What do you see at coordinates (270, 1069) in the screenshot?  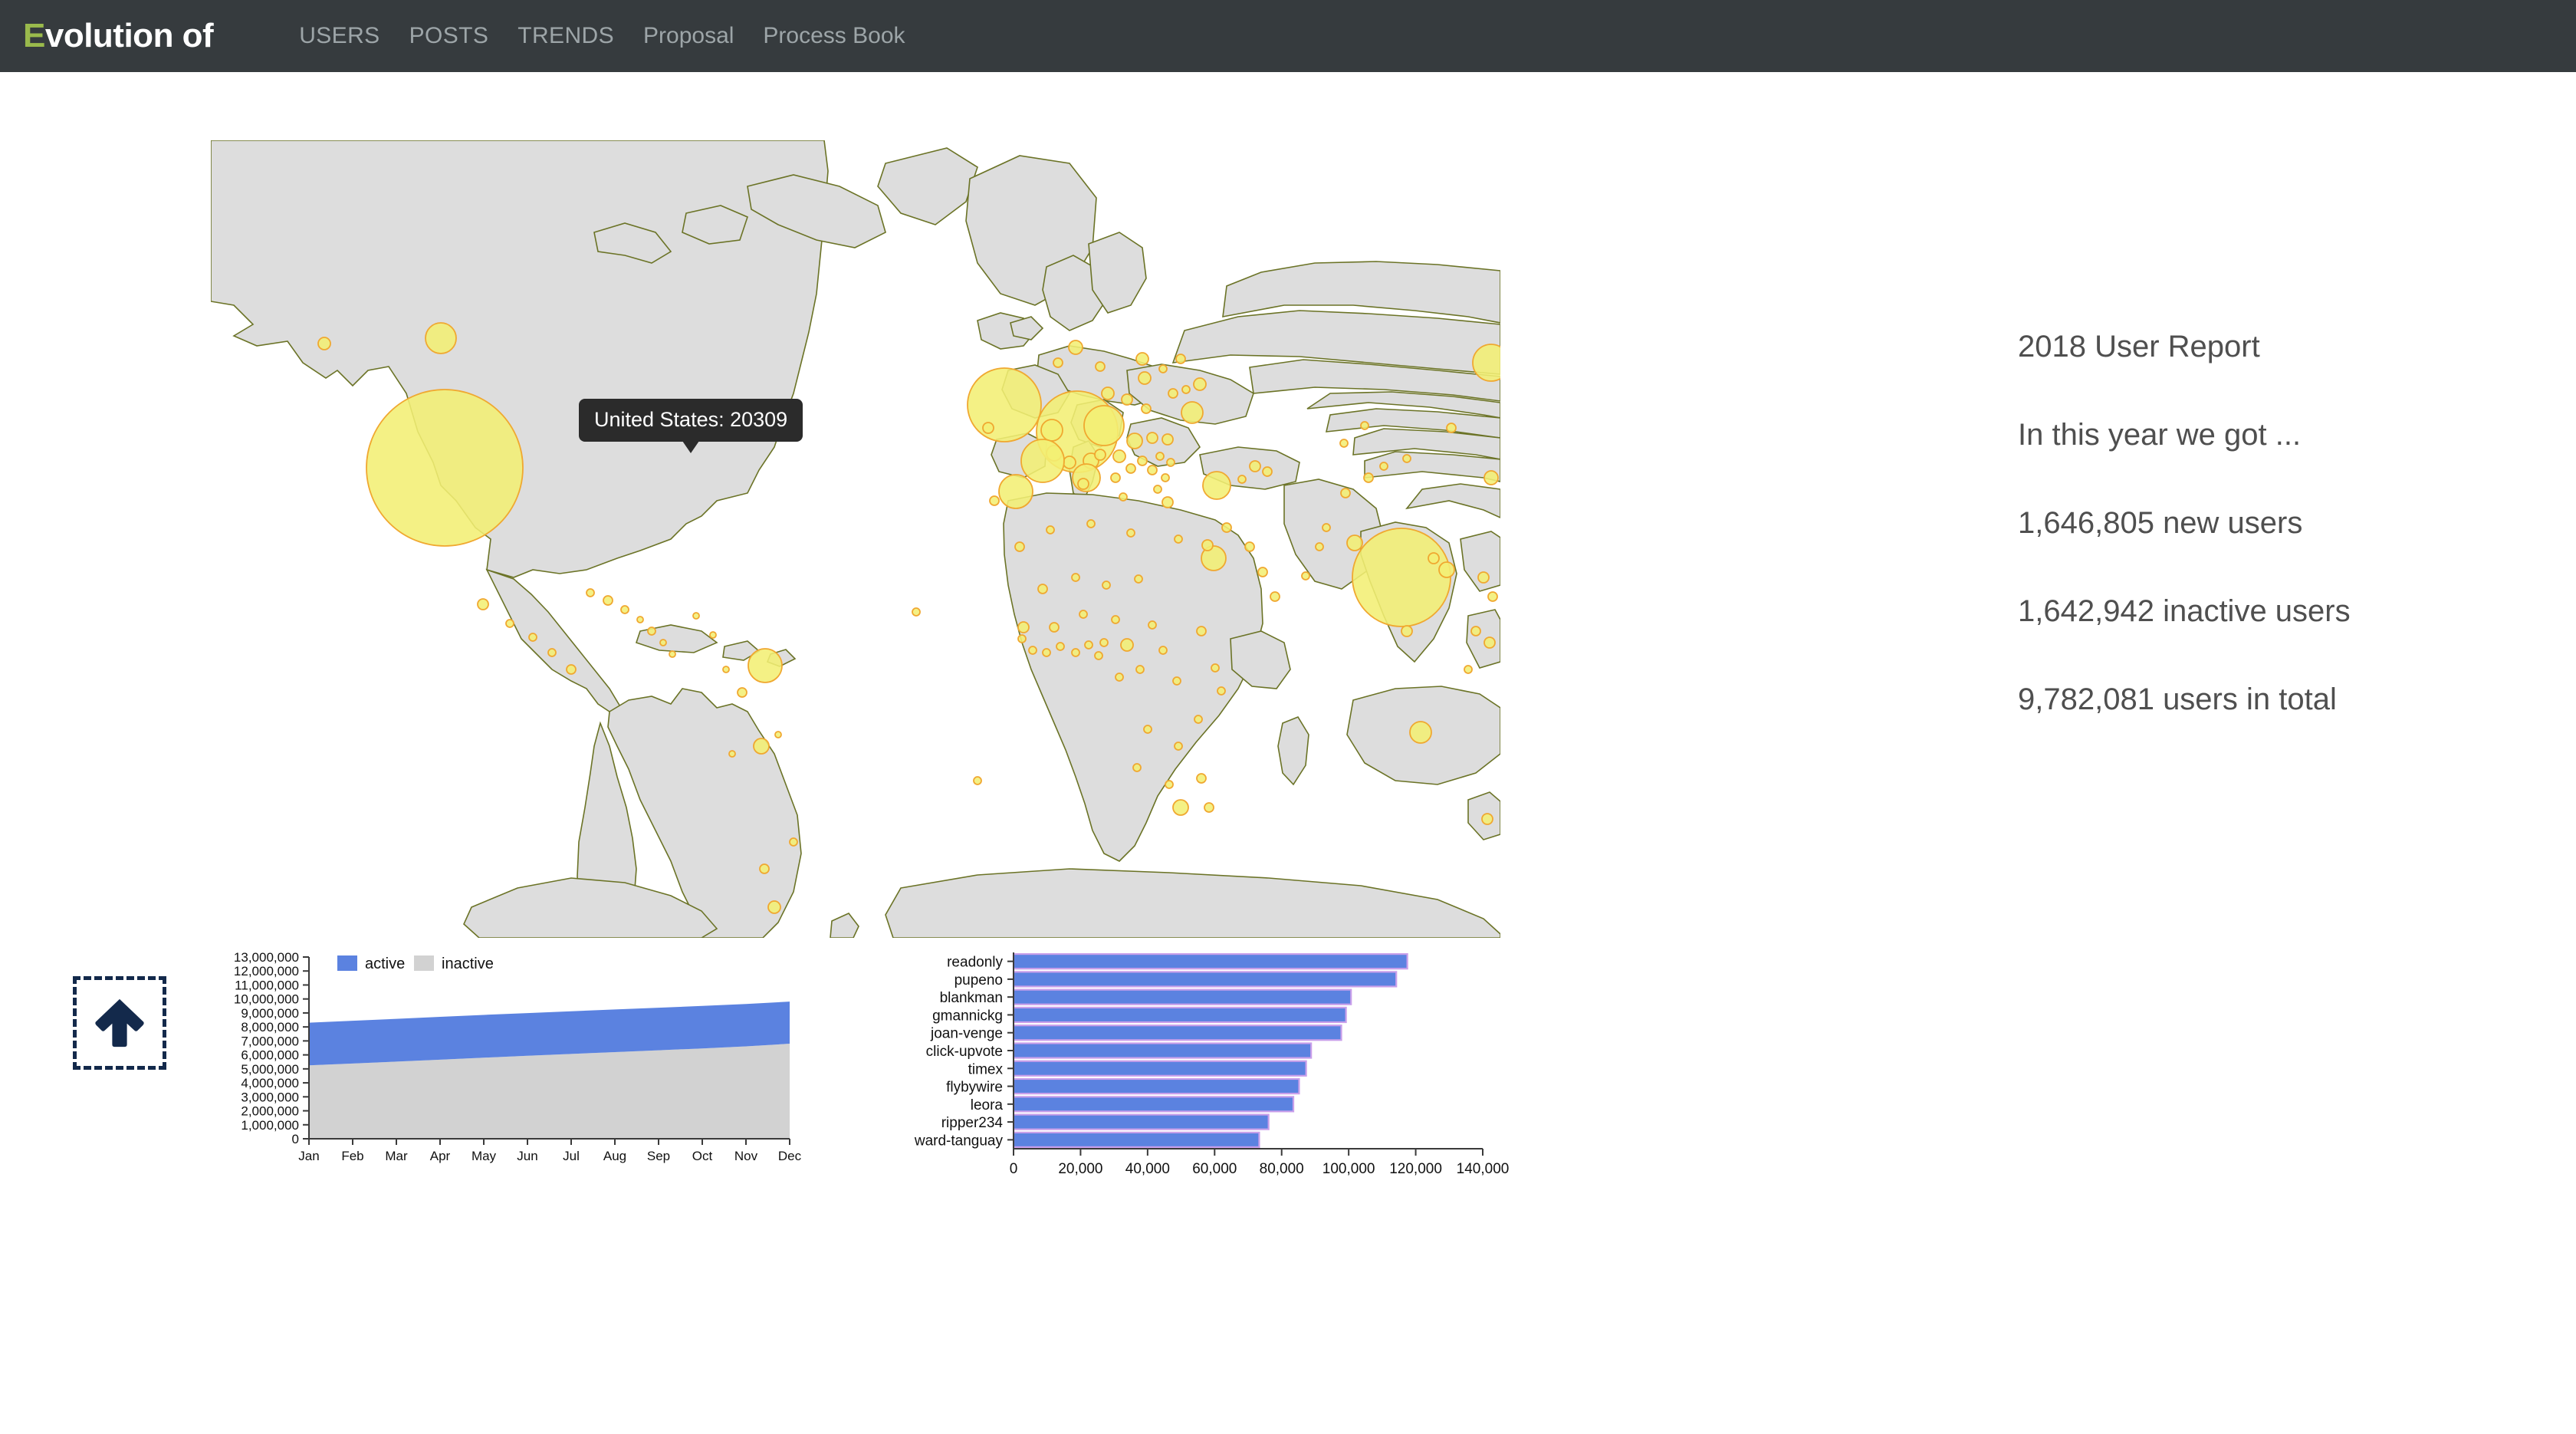 I see `area-y-tick-label: 5,000,000` at bounding box center [270, 1069].